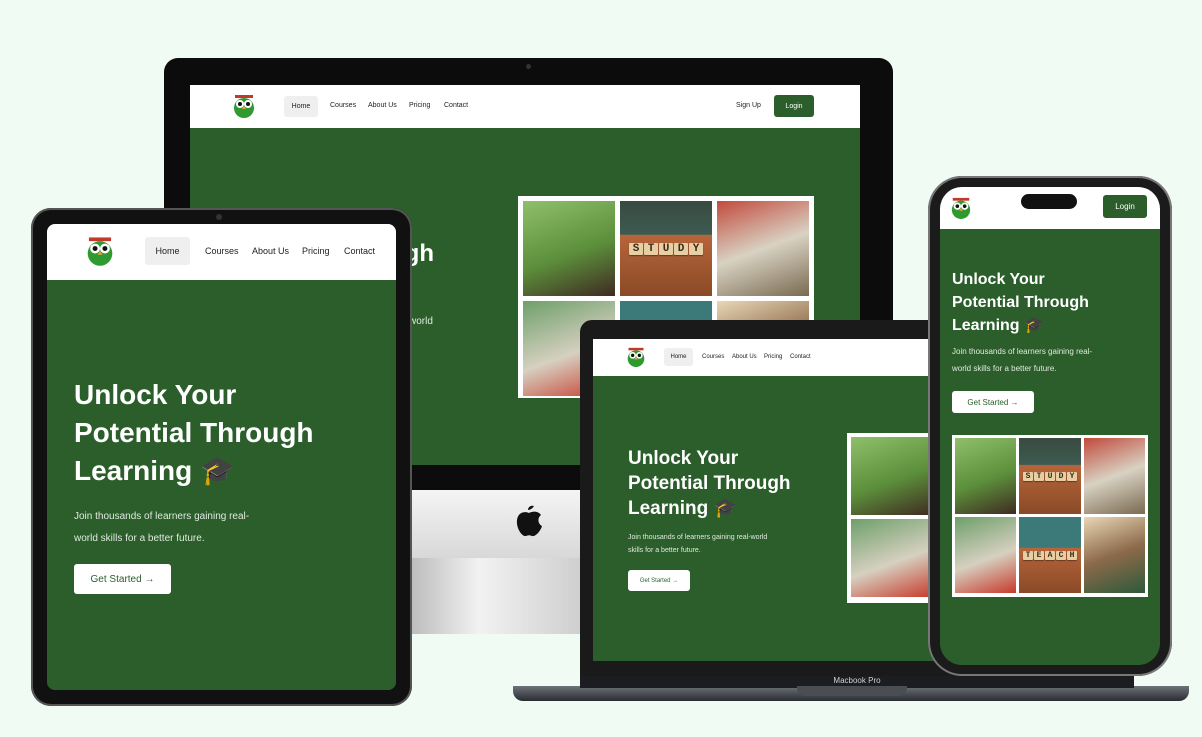  Describe the element at coordinates (1049, 201) in the screenshot. I see `phone-dynamic-island` at that location.